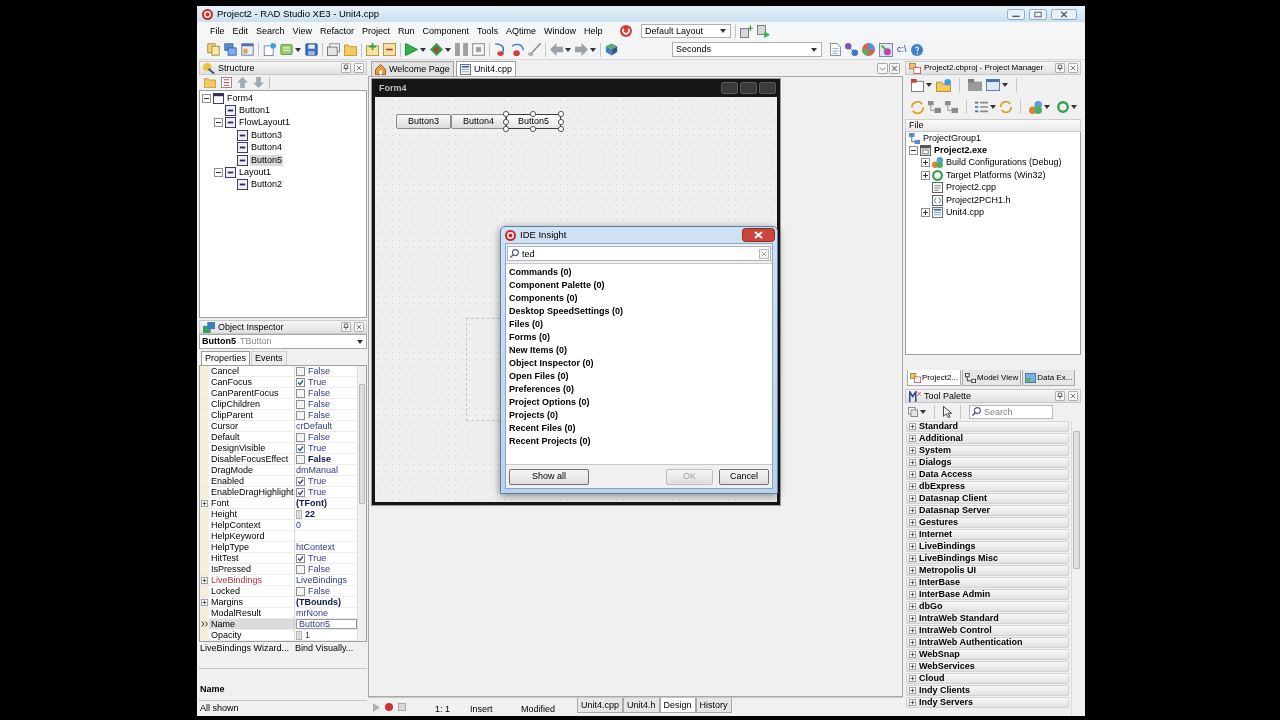 The width and height of the screenshot is (1280, 720). What do you see at coordinates (278, 558) in the screenshot?
I see `property-row: HitTest True` at bounding box center [278, 558].